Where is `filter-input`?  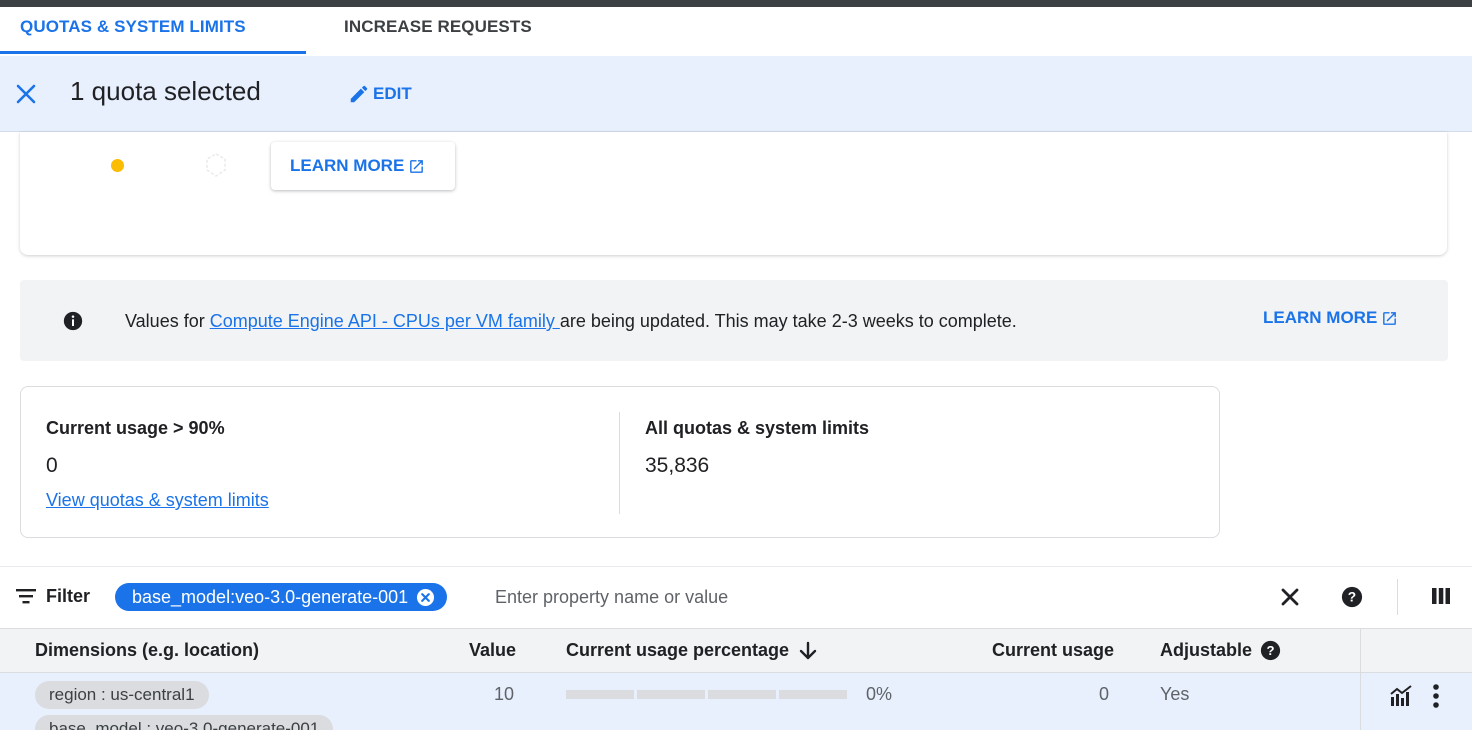
filter-input is located at coordinates (845, 597).